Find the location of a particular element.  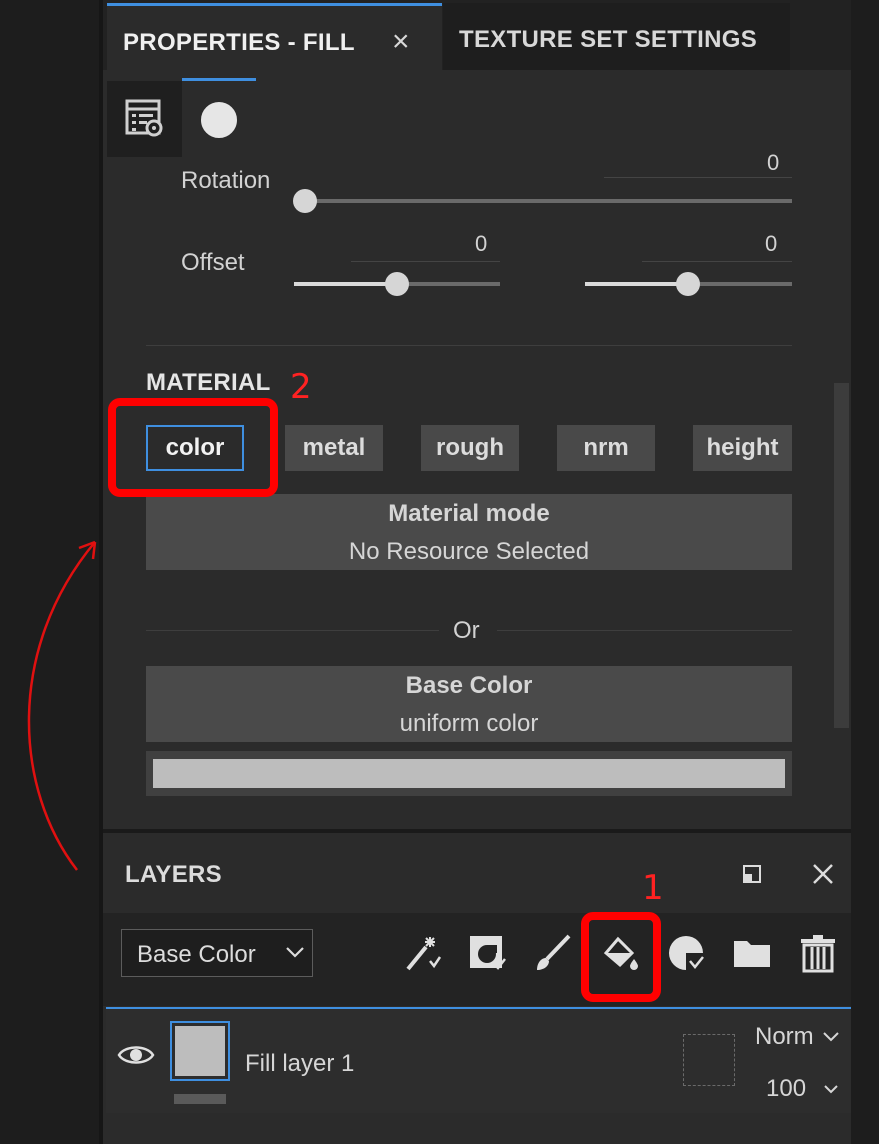

undock-icon is located at coordinates (752, 874).